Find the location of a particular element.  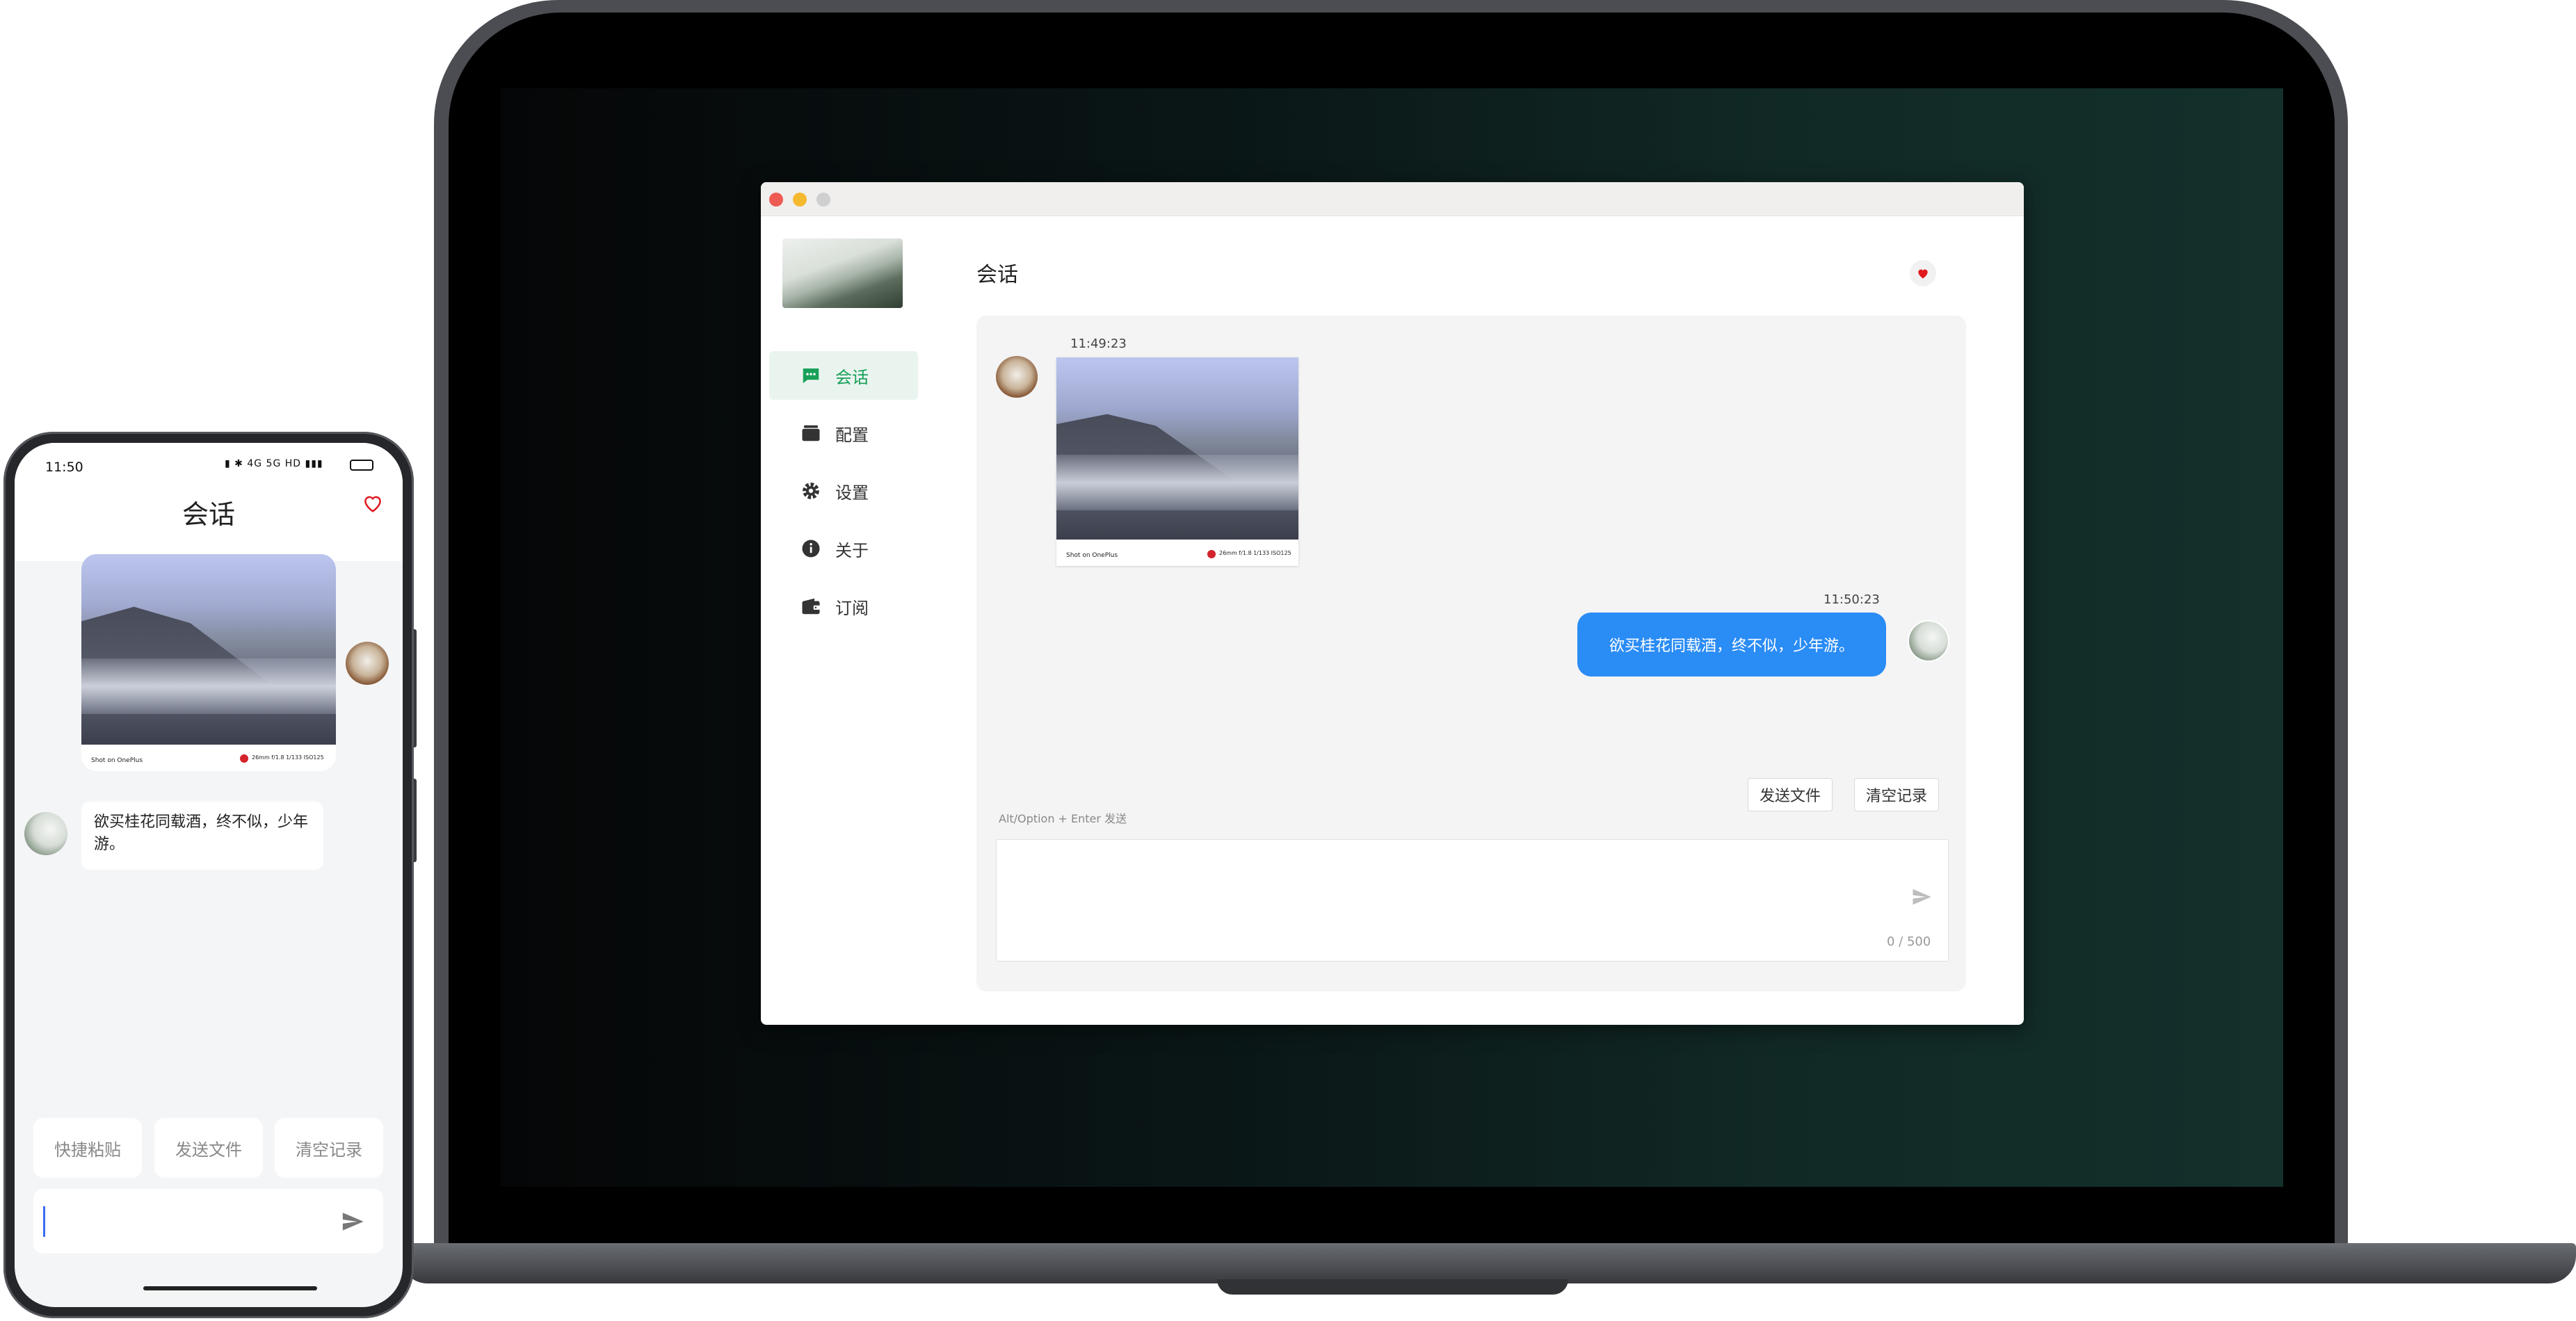

sidebar-item-label: 订阅 is located at coordinates (852, 608).